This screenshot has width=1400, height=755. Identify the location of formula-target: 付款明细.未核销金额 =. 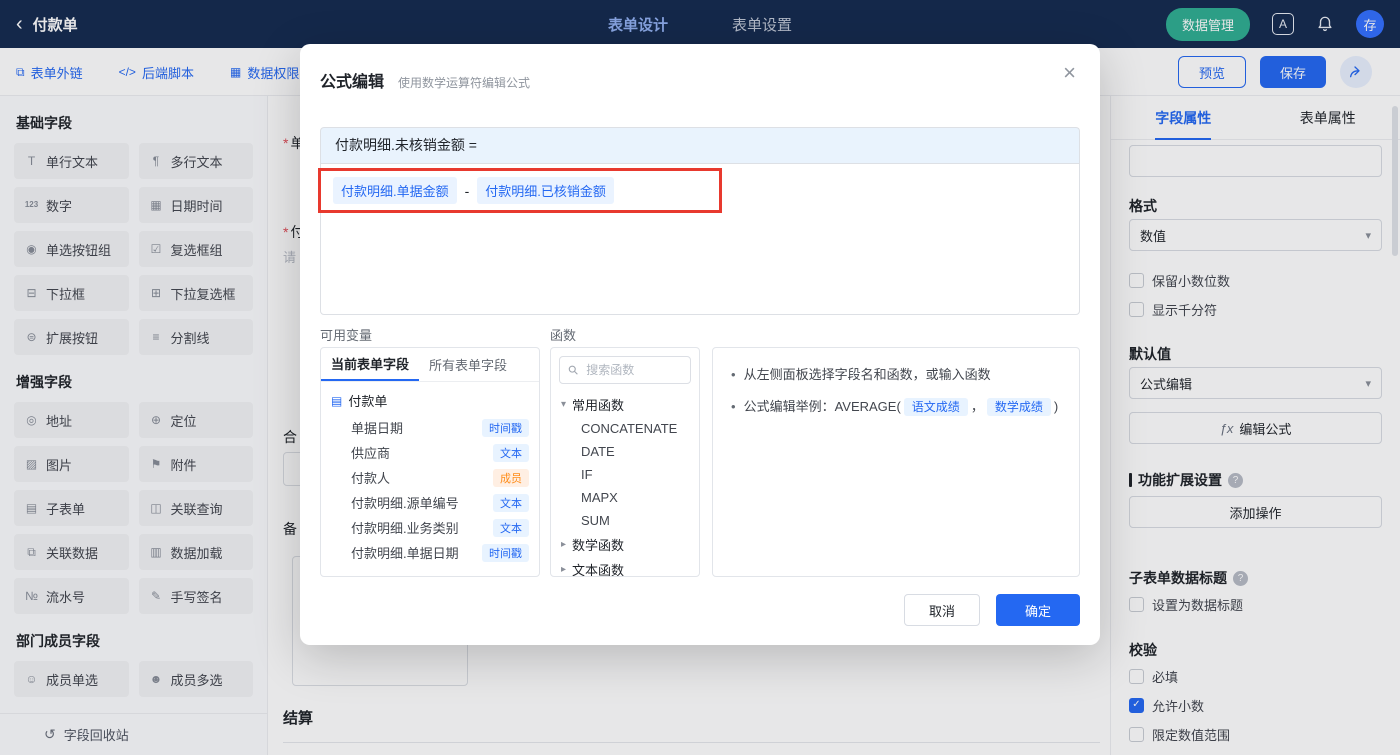
(700, 145).